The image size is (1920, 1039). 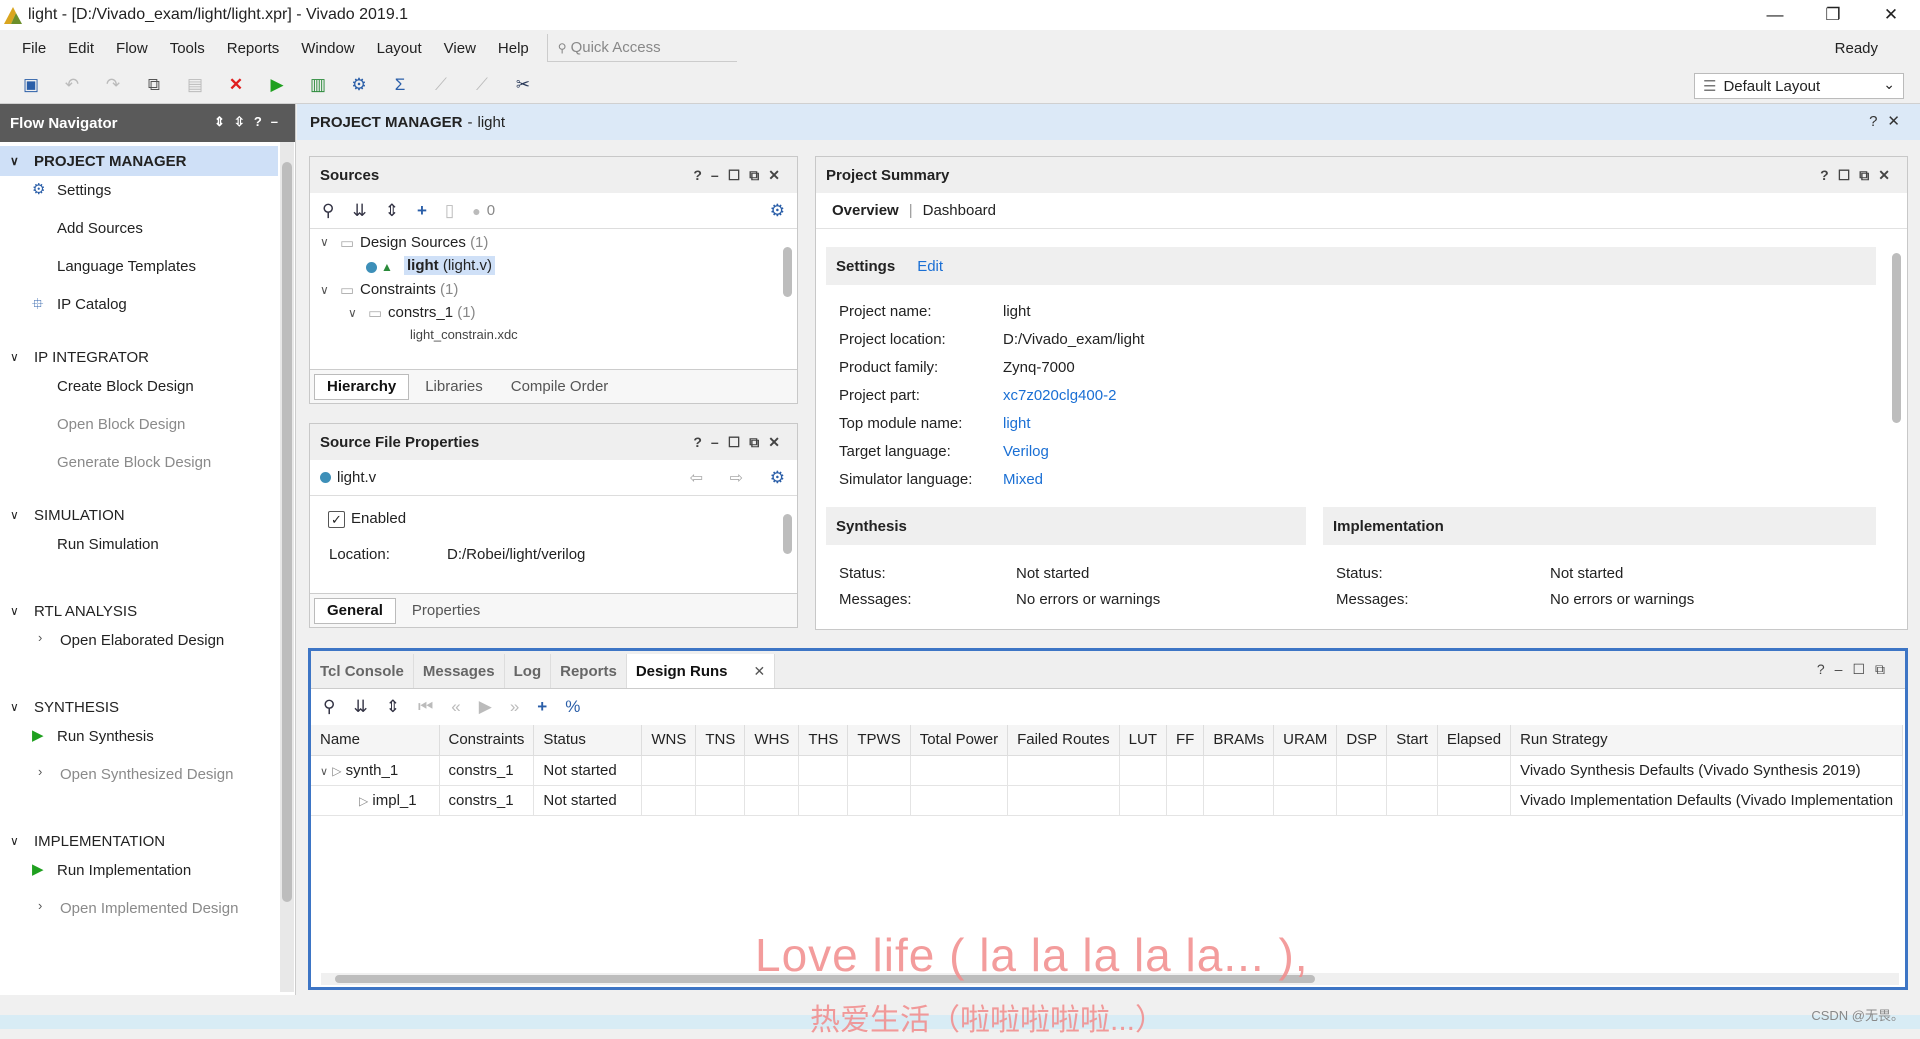 I want to click on source-props-scrollbar, so click(x=788, y=541).